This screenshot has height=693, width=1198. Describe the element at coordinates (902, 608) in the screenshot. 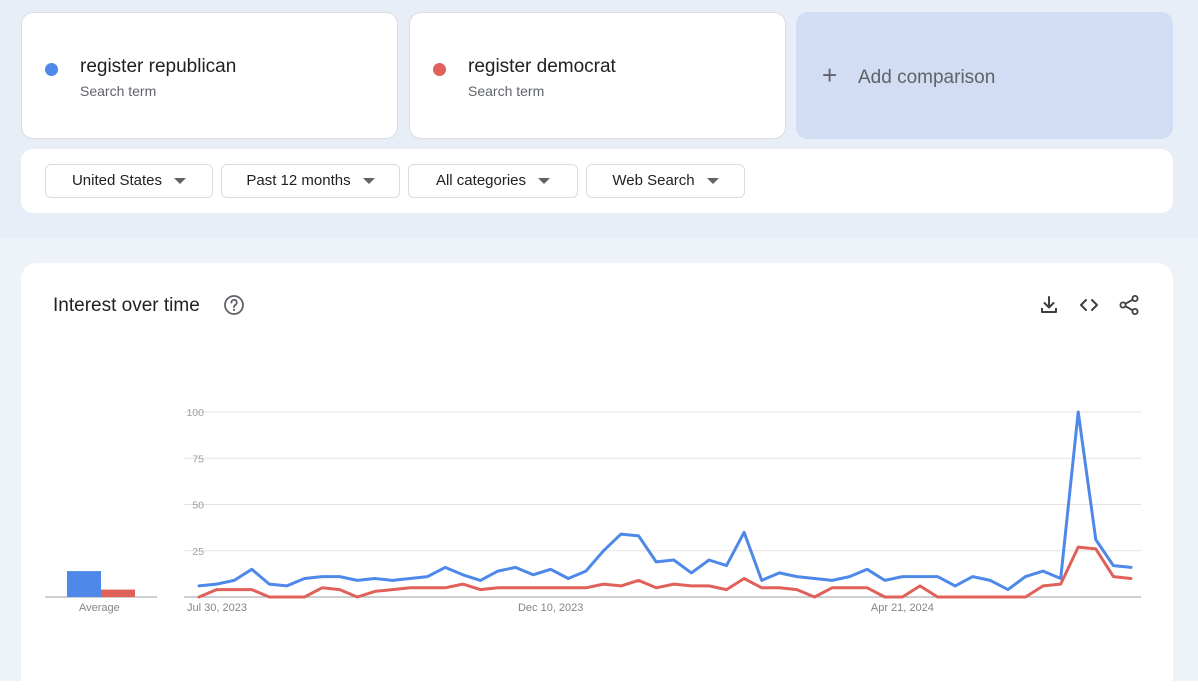

I see `x-tick-label: Apr 21, 2024` at that location.